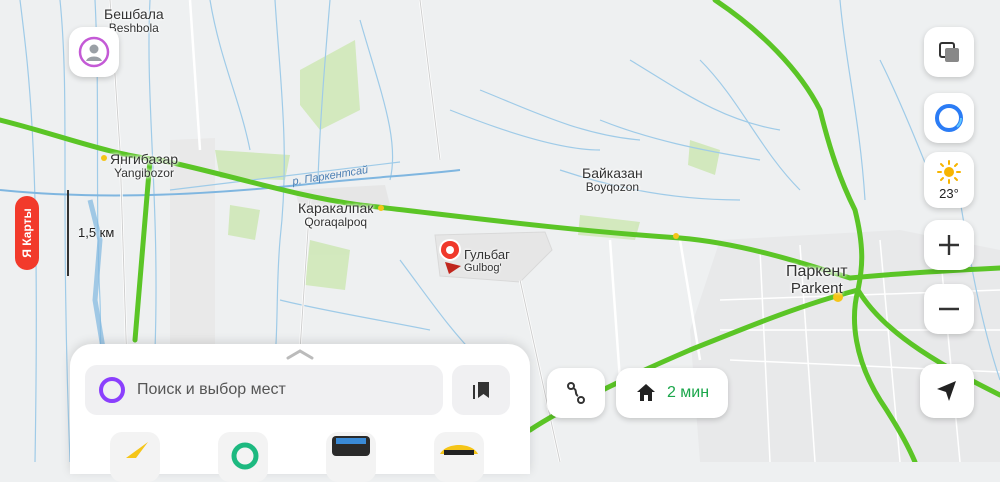 This screenshot has width=1000, height=482. What do you see at coordinates (112, 390) in the screenshot?
I see `alice-assistant-icon` at bounding box center [112, 390].